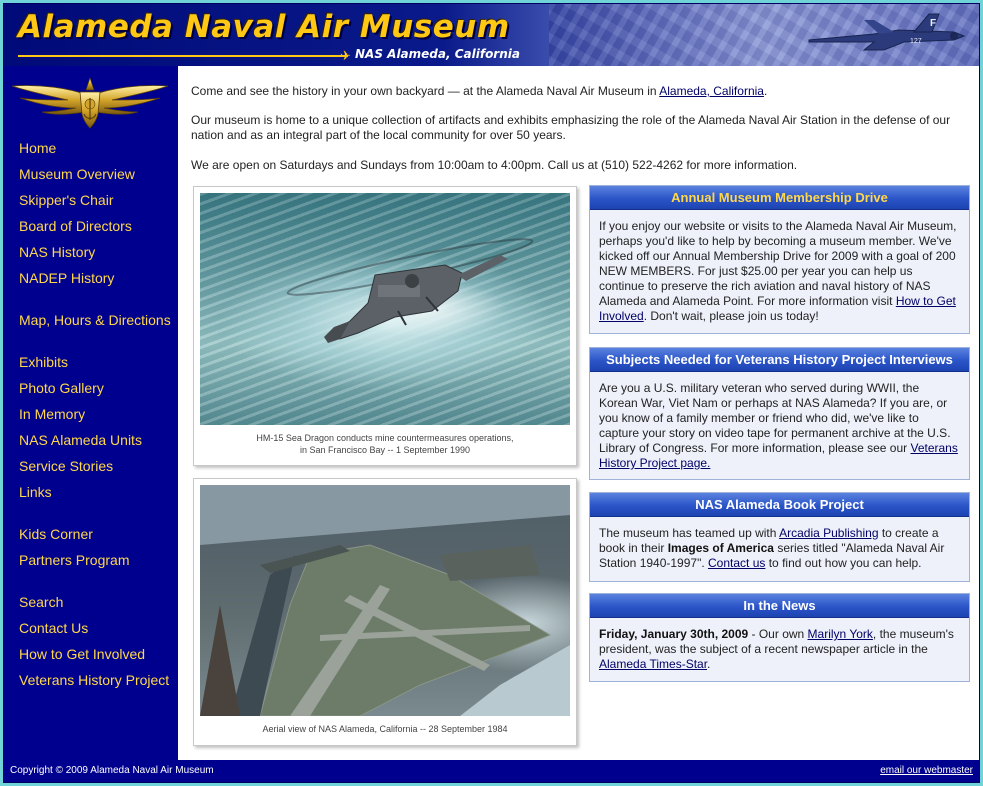 The height and width of the screenshot is (786, 983). What do you see at coordinates (95, 320) in the screenshot?
I see `nav-map-hours-directions: Map, Hours & Directions` at bounding box center [95, 320].